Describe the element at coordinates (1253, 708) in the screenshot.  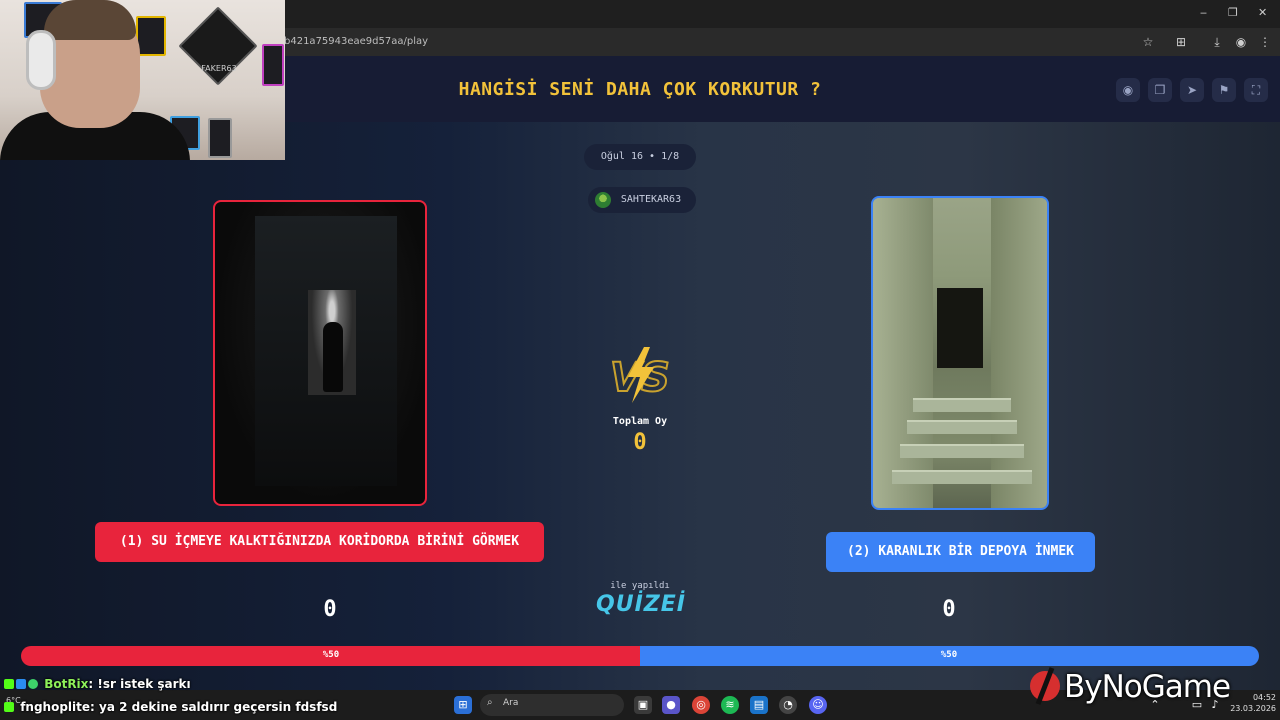
I see `clock-date: 23.03.2026` at that location.